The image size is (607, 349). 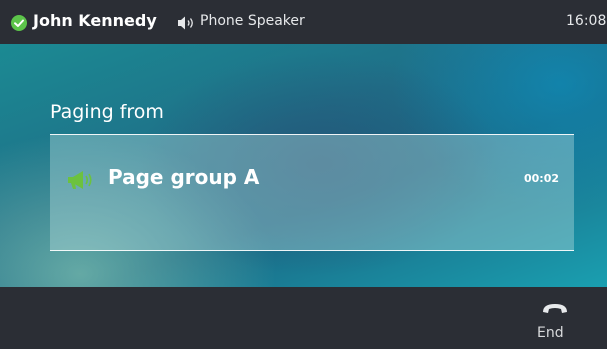 What do you see at coordinates (19, 23) in the screenshot?
I see `check-circle-icon` at bounding box center [19, 23].